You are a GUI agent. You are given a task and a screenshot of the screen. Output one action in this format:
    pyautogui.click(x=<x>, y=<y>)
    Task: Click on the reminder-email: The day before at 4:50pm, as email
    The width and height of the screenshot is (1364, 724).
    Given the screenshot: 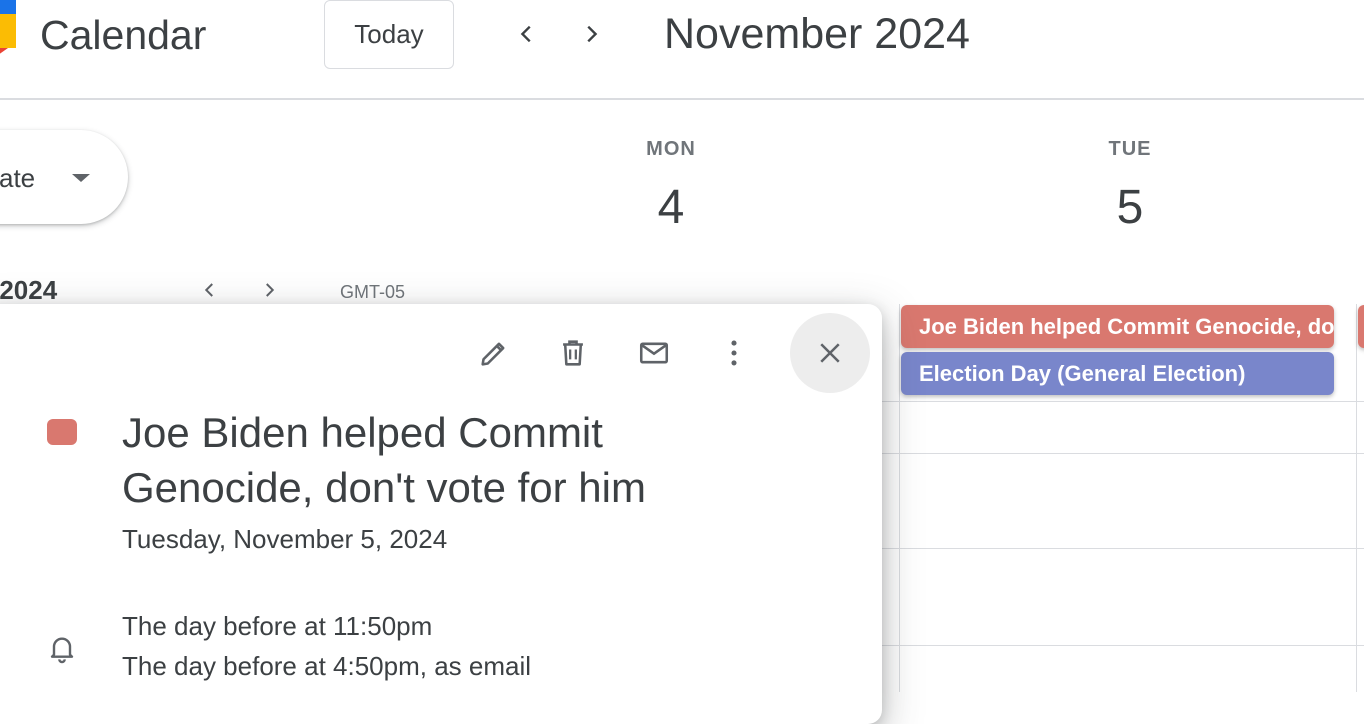 What is the action you would take?
    pyautogui.click(x=327, y=666)
    